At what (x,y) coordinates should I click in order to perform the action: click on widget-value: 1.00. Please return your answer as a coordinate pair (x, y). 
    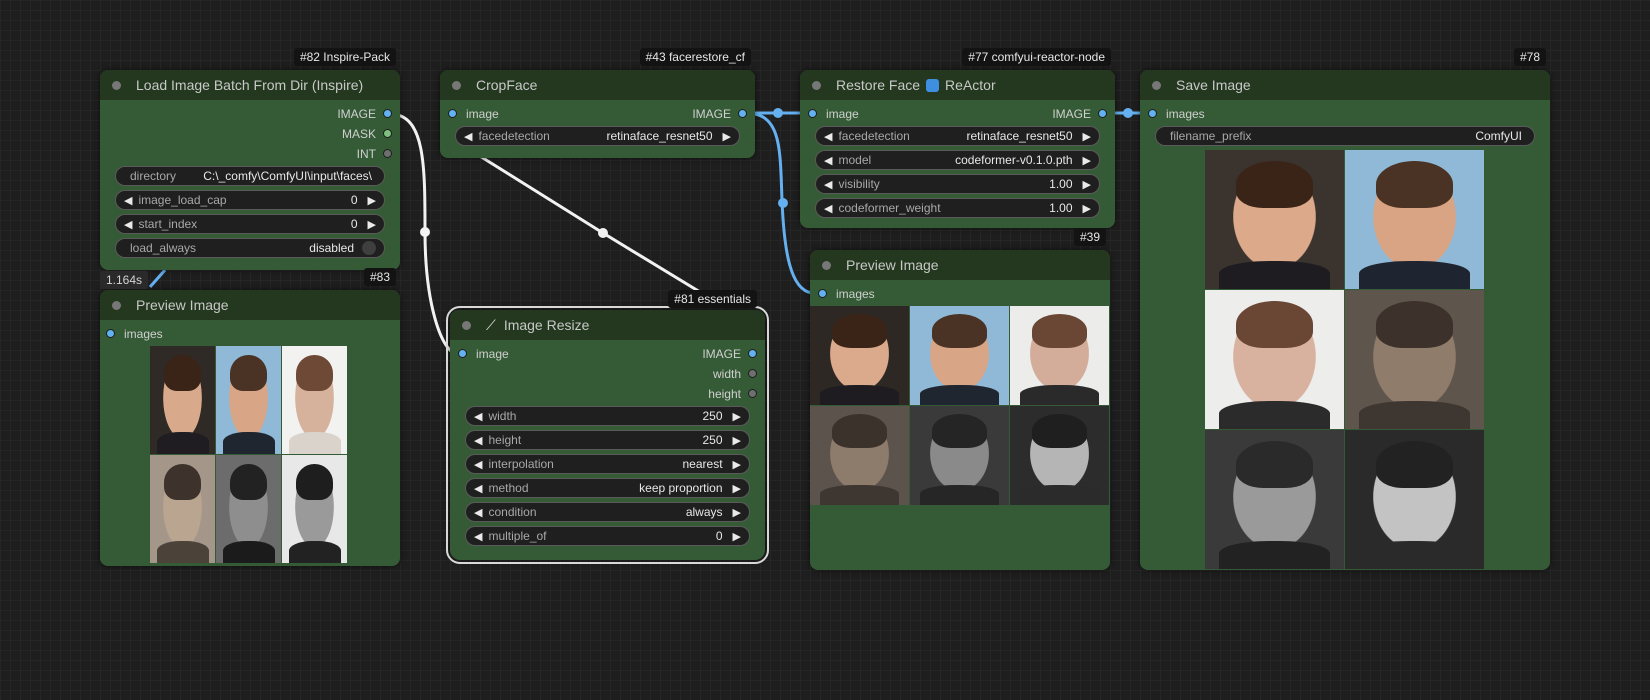
    Looking at the image, I should click on (1061, 184).